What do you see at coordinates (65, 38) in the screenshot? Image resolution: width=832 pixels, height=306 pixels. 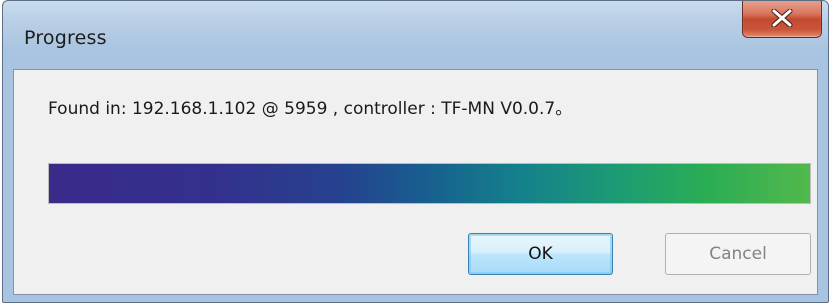 I see `window-title: Progress` at bounding box center [65, 38].